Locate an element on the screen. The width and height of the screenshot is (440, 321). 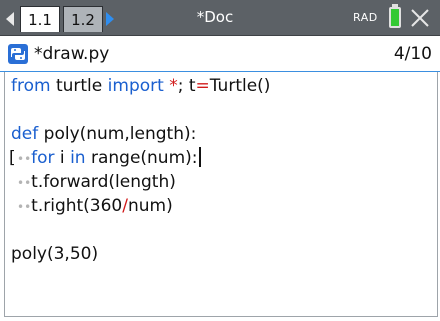
code-line-4: ••for i in range(num): is located at coordinates (109, 158).